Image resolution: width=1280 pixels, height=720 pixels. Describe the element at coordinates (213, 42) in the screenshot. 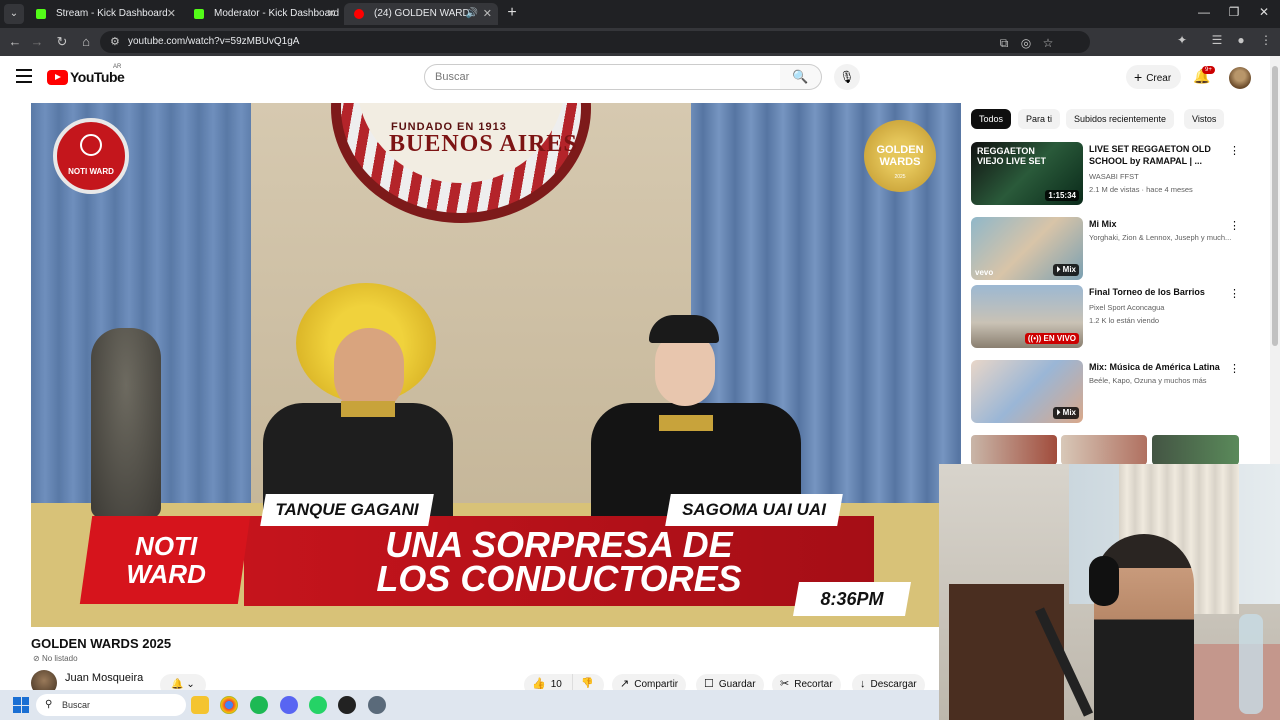

I see `url-text: youtube.com/watch?v=59zMBUvQ1gA` at that location.